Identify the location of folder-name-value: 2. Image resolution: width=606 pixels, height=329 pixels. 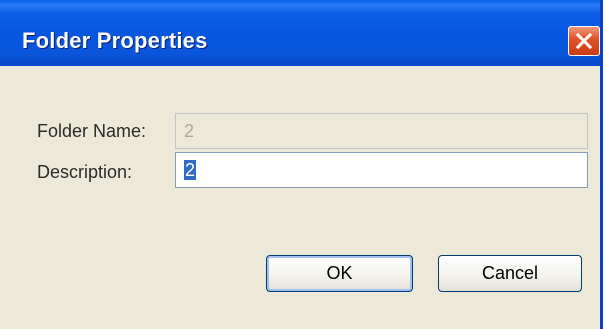
(189, 131).